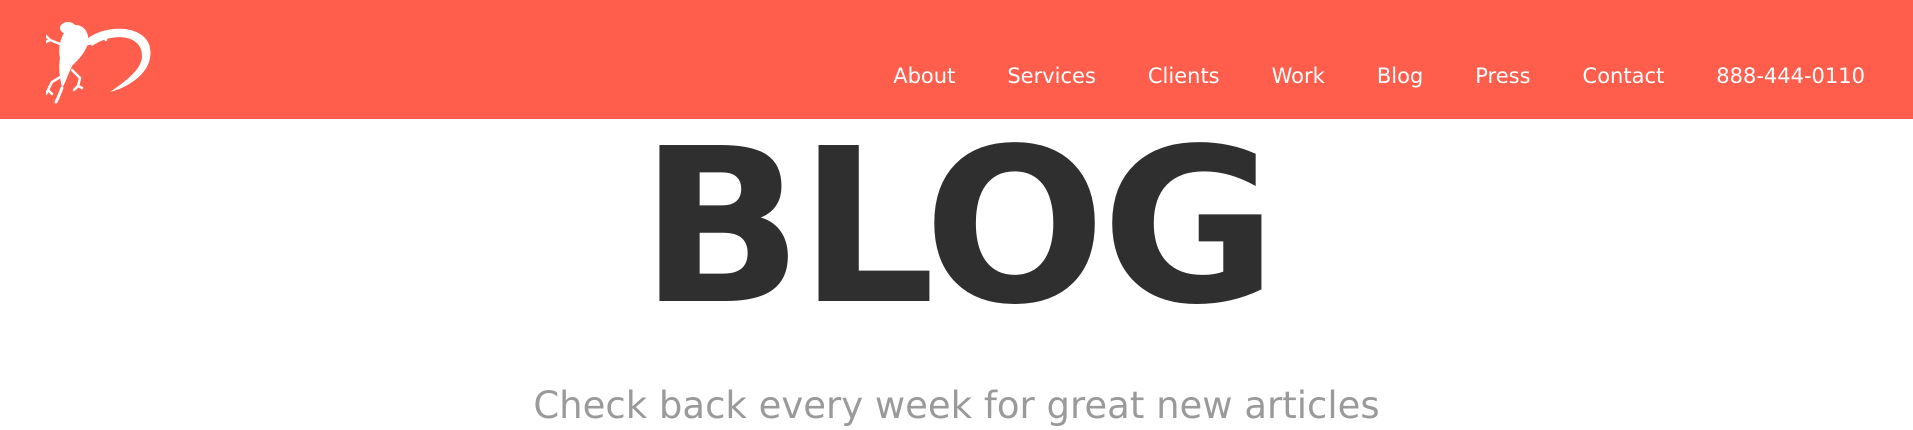 This screenshot has width=1913, height=430. I want to click on lizard-logo-icon, so click(98, 61).